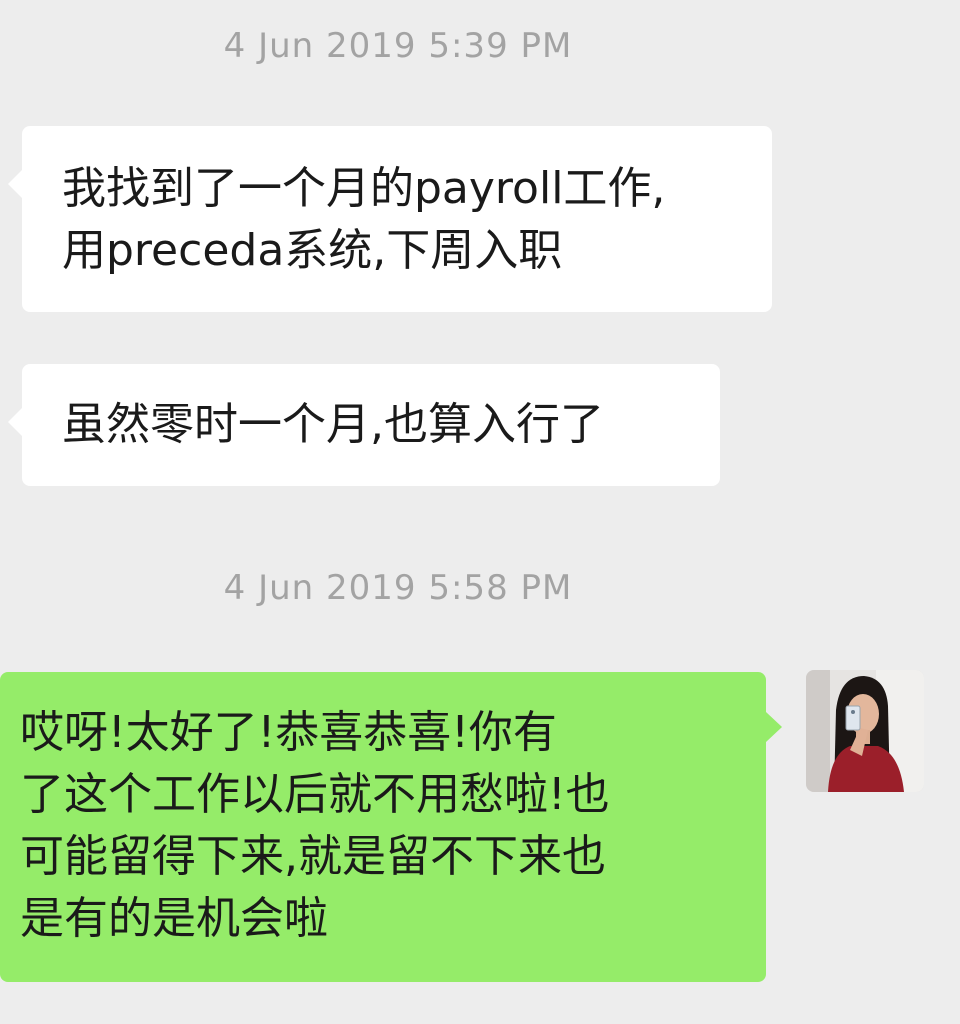 The height and width of the screenshot is (1024, 960). Describe the element at coordinates (313, 856) in the screenshot. I see `message-text-line: 可能留得下来,就是留不下来也` at that location.